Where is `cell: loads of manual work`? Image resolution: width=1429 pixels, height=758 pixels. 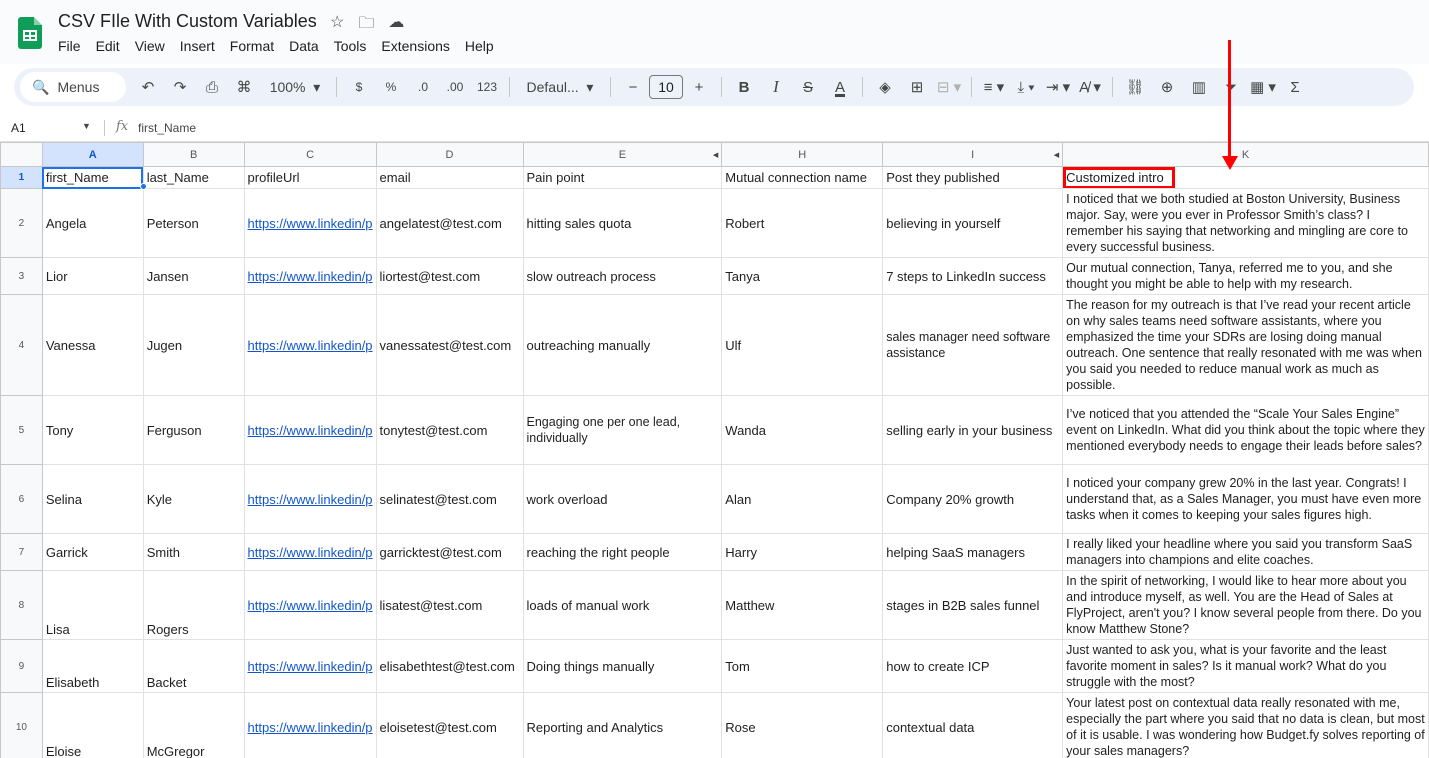
cell: loads of manual work is located at coordinates (622, 605).